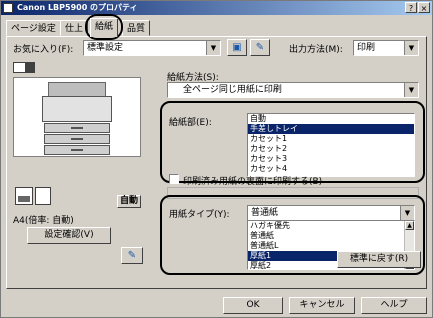  Describe the element at coordinates (265, 213) in the screenshot. I see `paper-type-value: 普通紙` at that location.